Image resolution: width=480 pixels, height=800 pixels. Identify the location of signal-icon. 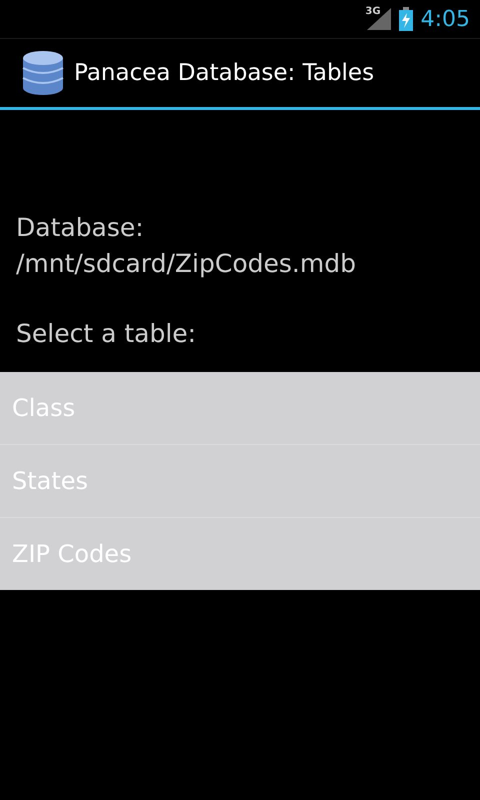
(378, 19).